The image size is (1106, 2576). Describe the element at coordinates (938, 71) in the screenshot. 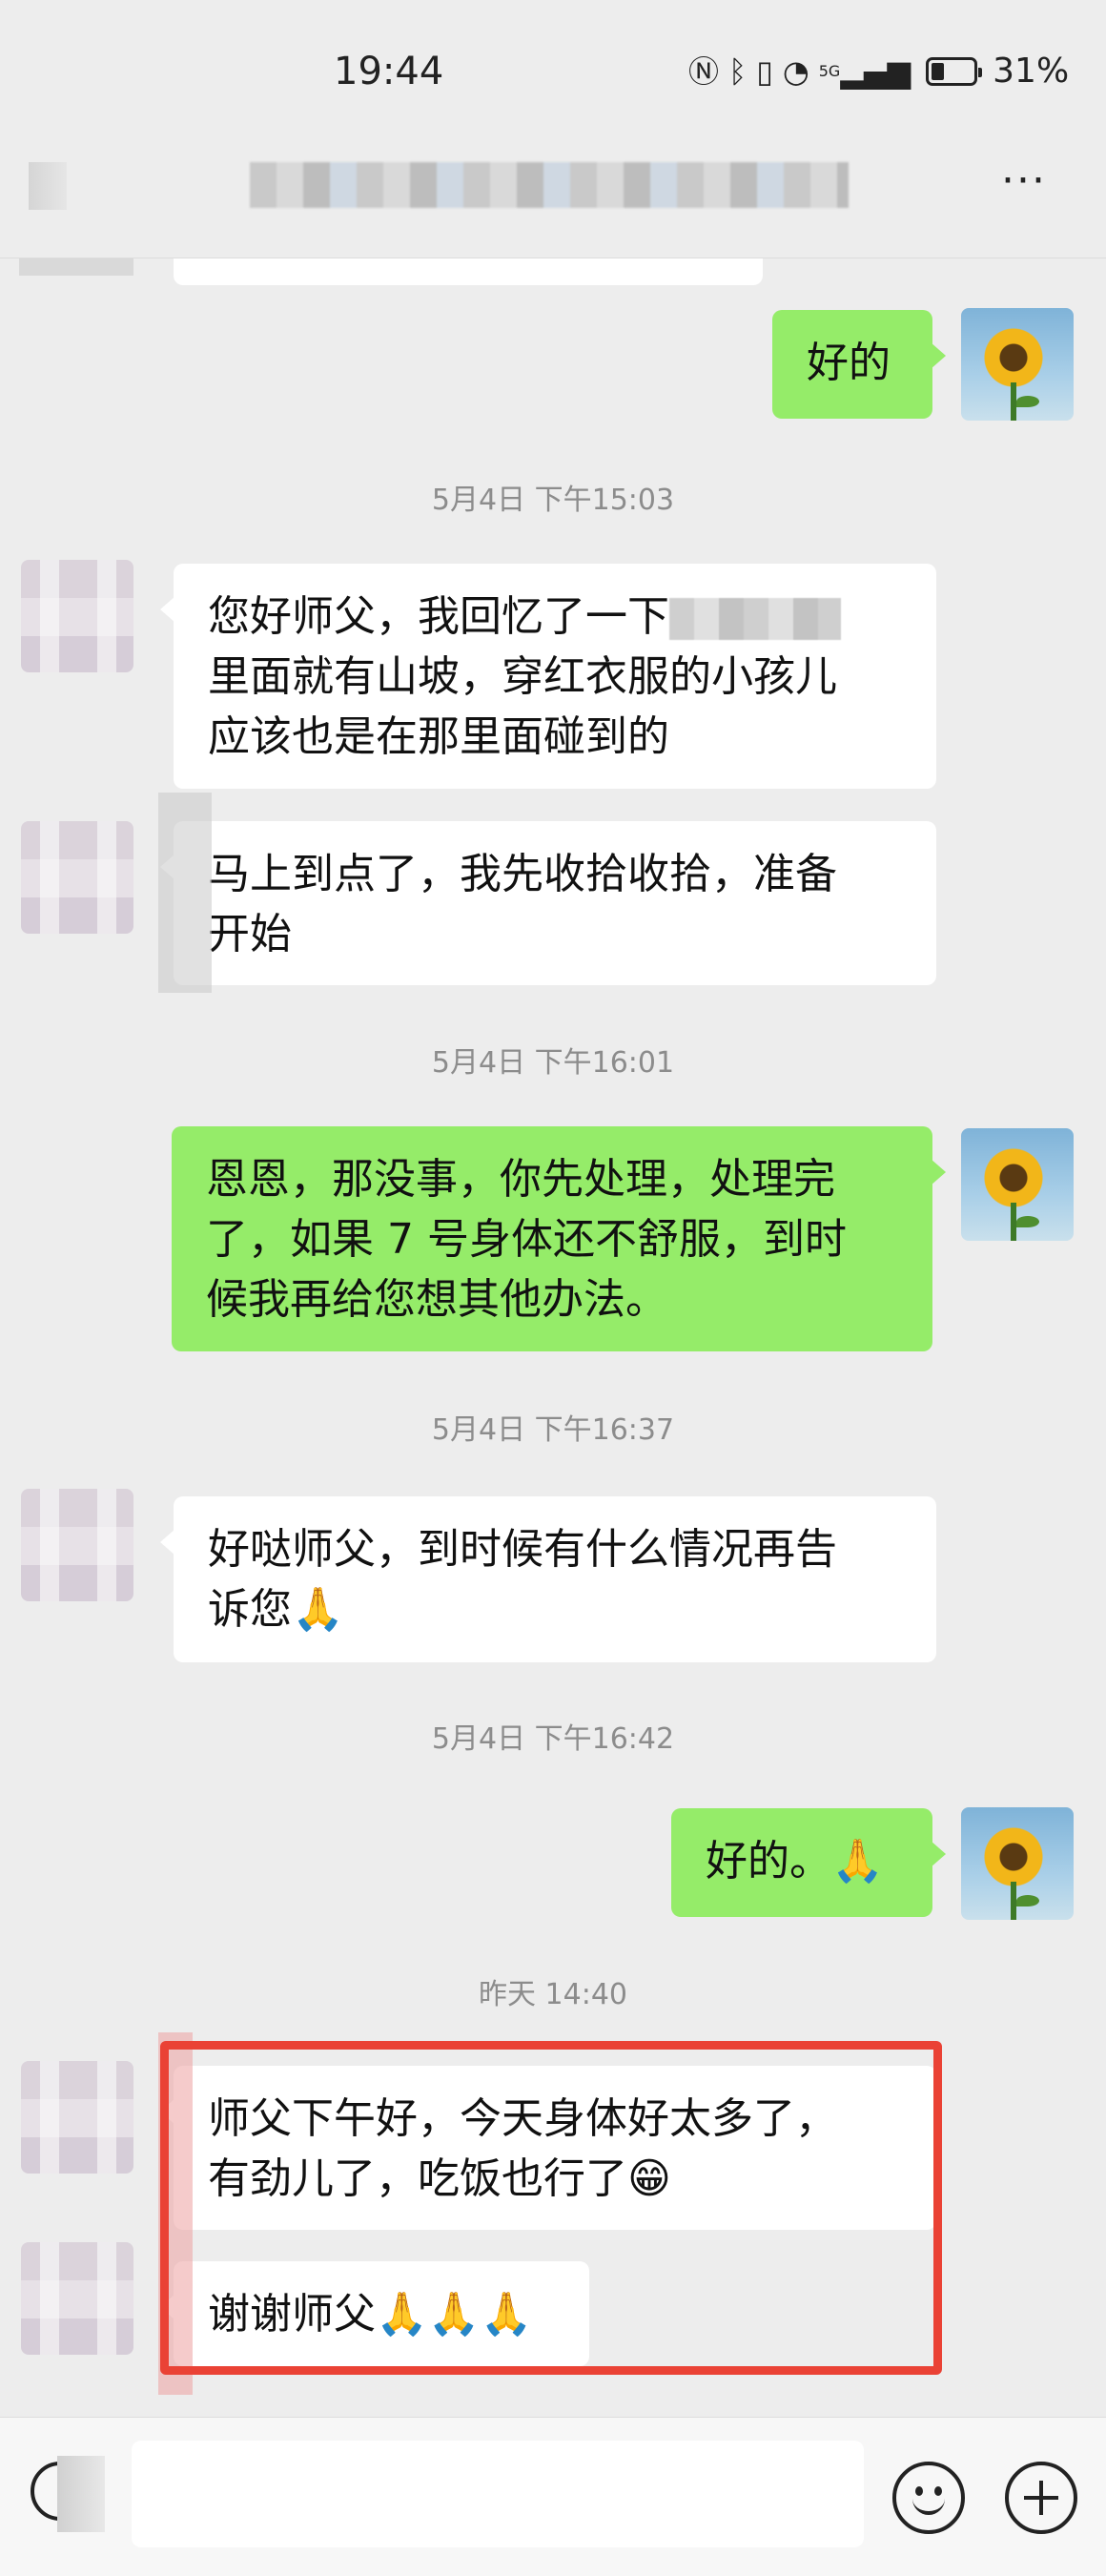

I see `battery-fill` at that location.